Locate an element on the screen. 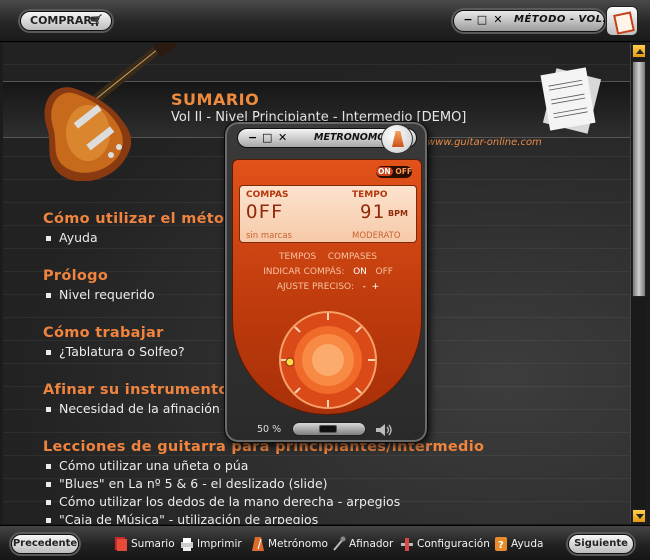 Image resolution: width=650 pixels, height=560 pixels. nav-sumario-label: Sumario is located at coordinates (153, 544).